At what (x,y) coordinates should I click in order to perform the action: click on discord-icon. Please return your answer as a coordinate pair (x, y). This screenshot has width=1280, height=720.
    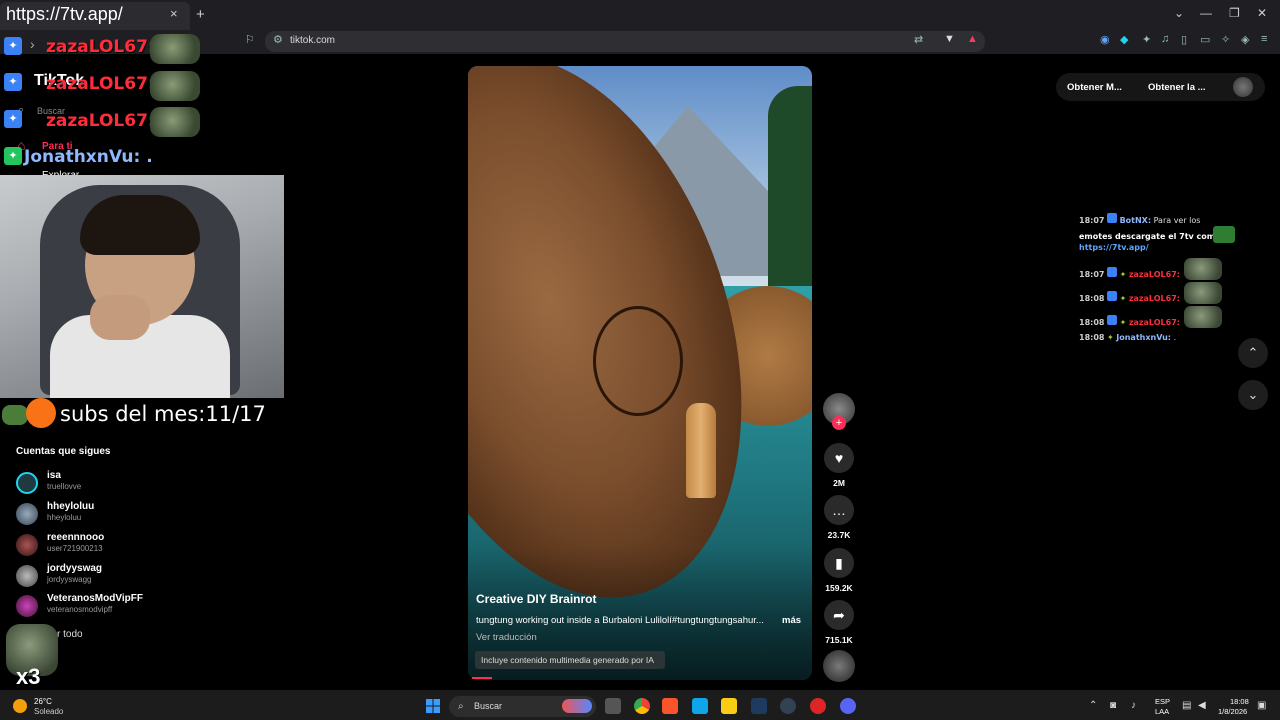
    Looking at the image, I should click on (848, 706).